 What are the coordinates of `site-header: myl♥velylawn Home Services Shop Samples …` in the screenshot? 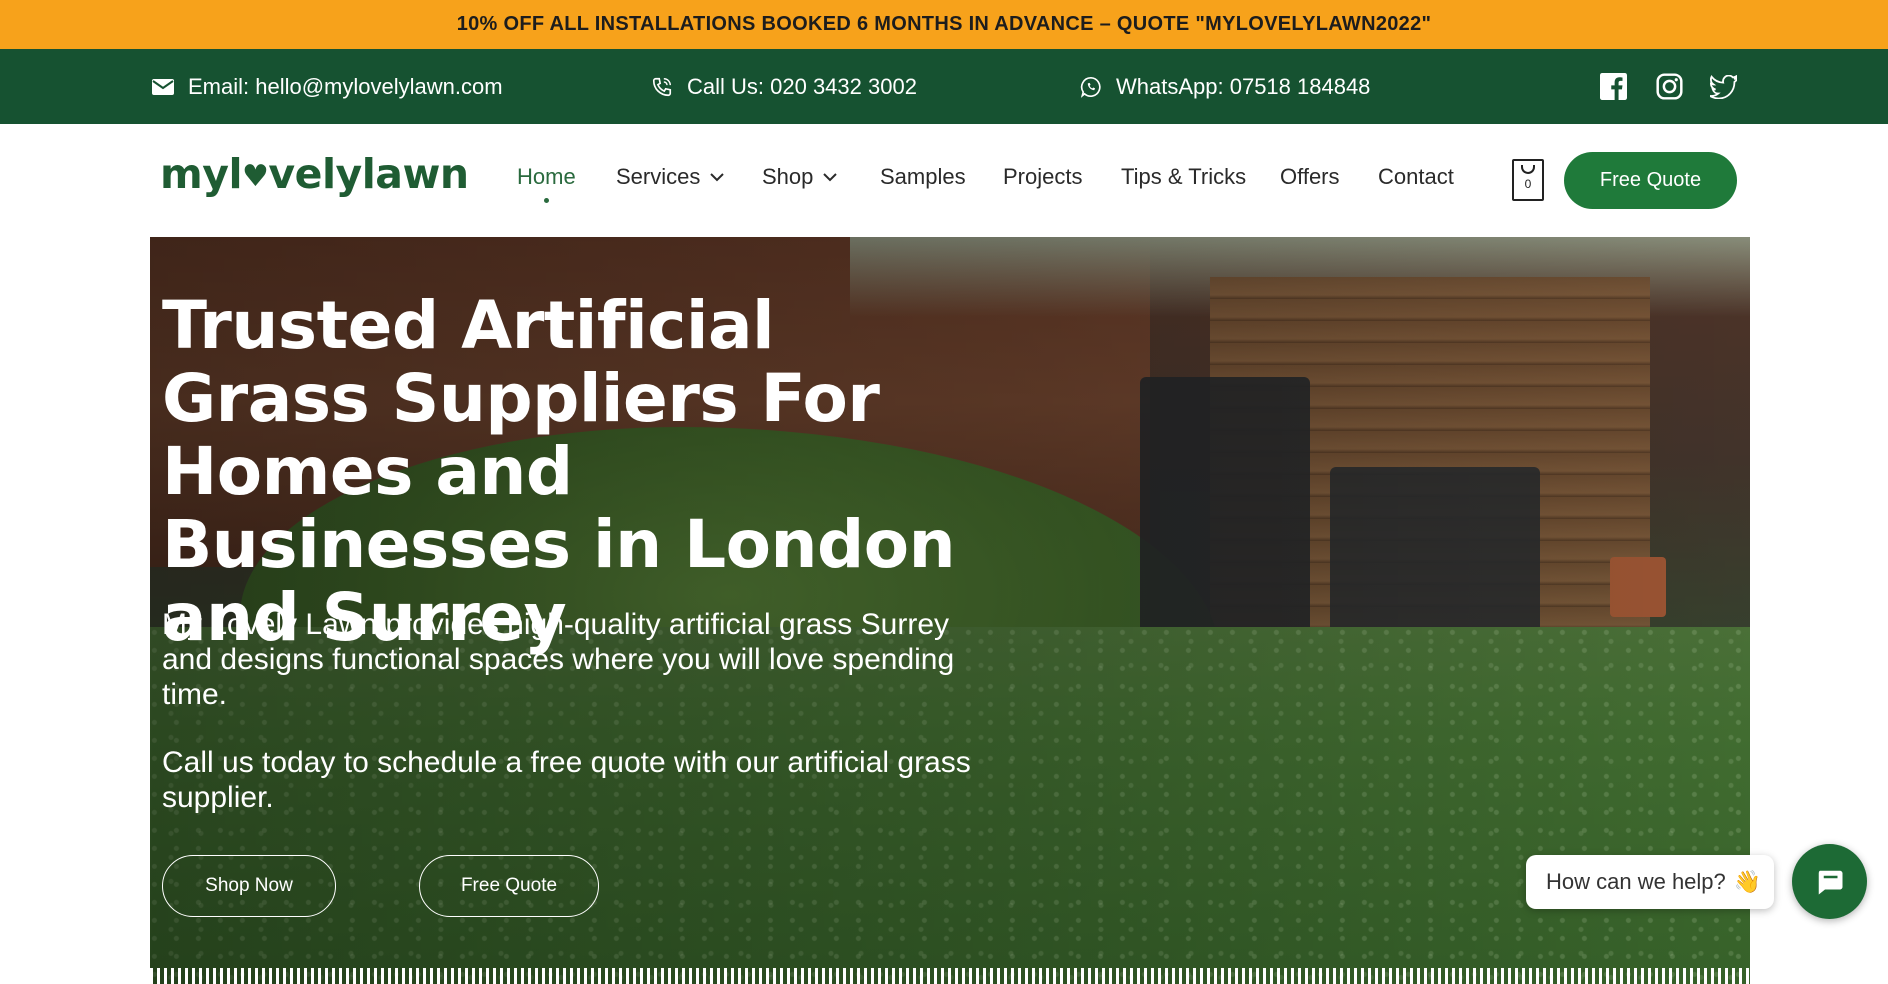 It's located at (944, 180).